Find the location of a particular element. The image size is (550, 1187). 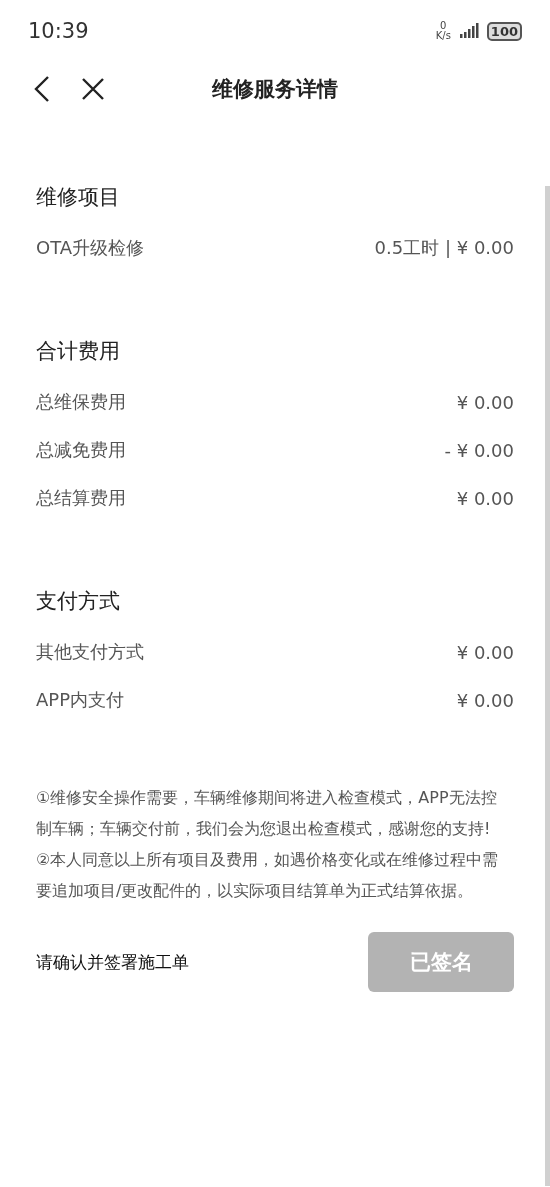

row-label: 总减免费用 is located at coordinates (81, 450).